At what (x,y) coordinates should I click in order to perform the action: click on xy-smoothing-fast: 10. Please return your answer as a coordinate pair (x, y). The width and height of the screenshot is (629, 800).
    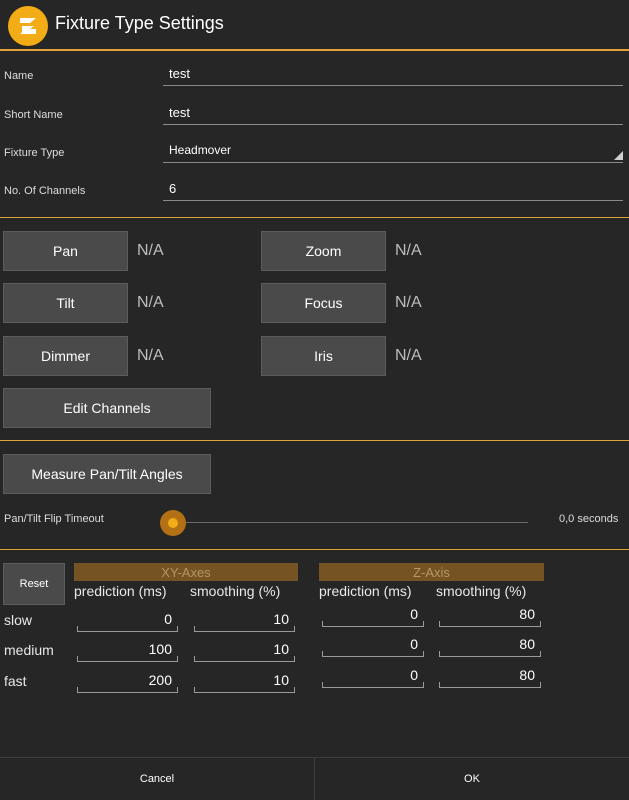
    Looking at the image, I should click on (244, 682).